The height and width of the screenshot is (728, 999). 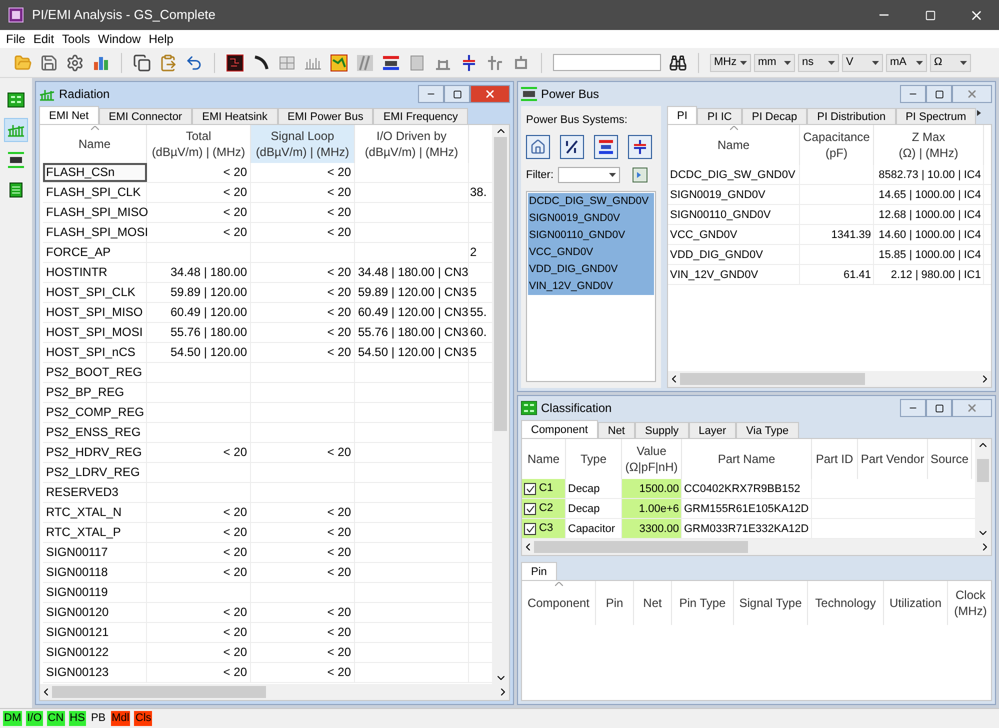 I want to click on unit-dropdown: ns, so click(x=818, y=63).